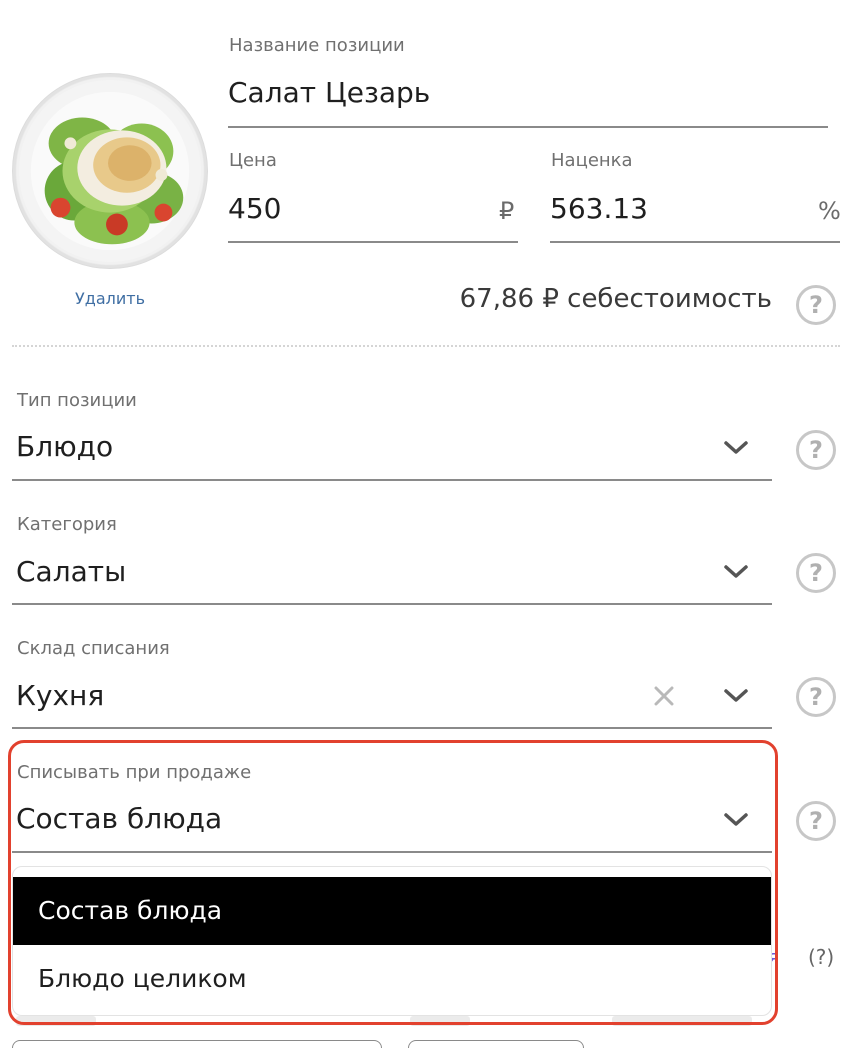 The height and width of the screenshot is (1048, 848). I want to click on price-input: 450, so click(254, 208).